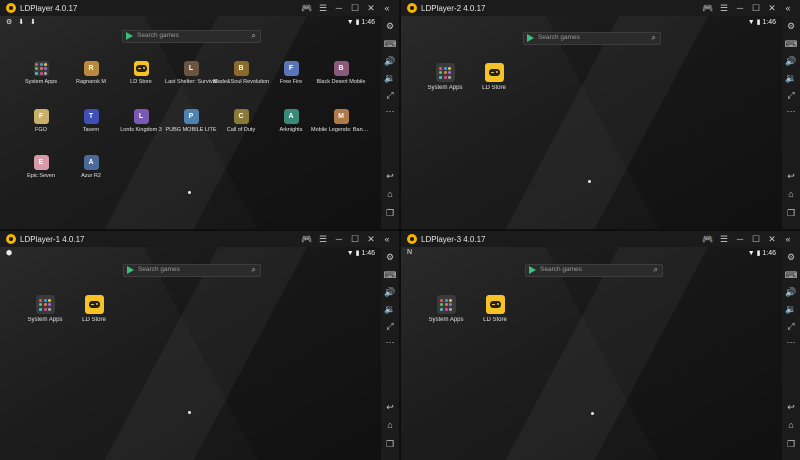 This screenshot has width=800, height=460. Describe the element at coordinates (591, 253) in the screenshot. I see `status-bar: N ▼ ▮ 1:46` at that location.